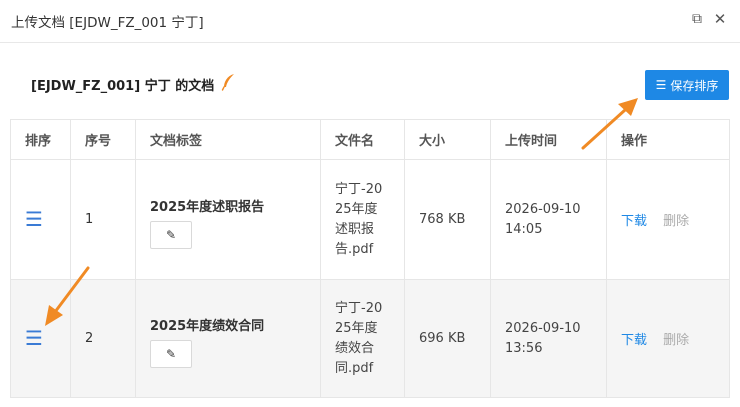 The width and height of the screenshot is (740, 407). Describe the element at coordinates (668, 139) in the screenshot. I see `column-header-actions: 操作` at that location.